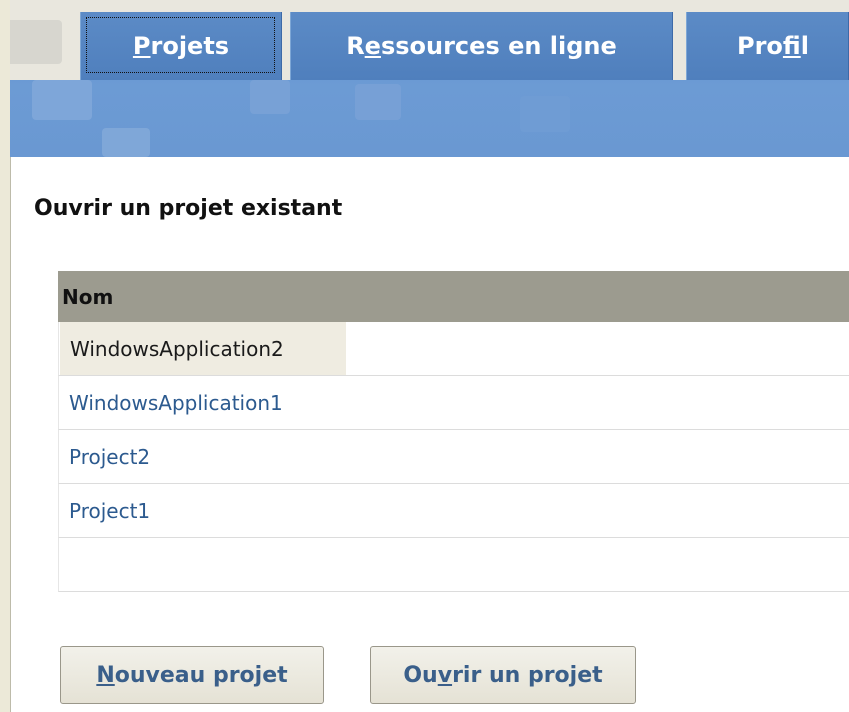 The image size is (849, 712). Describe the element at coordinates (453, 403) in the screenshot. I see `table-row: WindowsApplication1` at that location.